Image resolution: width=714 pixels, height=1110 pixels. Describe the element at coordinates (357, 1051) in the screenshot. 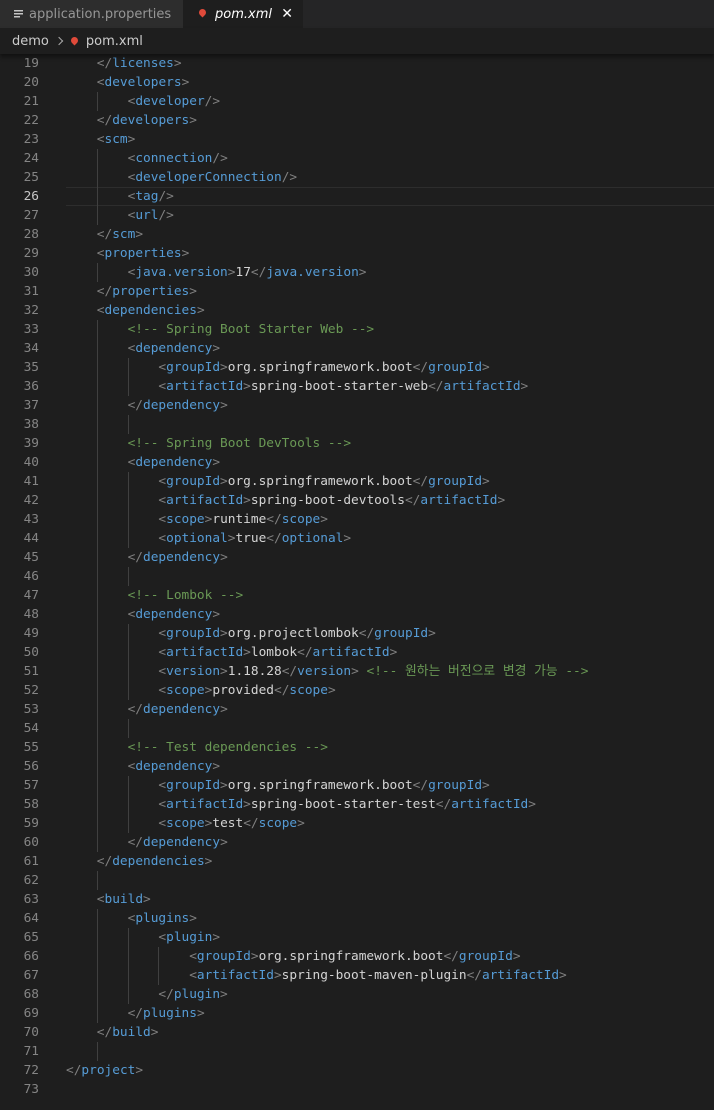

I see `code-line: 71` at that location.